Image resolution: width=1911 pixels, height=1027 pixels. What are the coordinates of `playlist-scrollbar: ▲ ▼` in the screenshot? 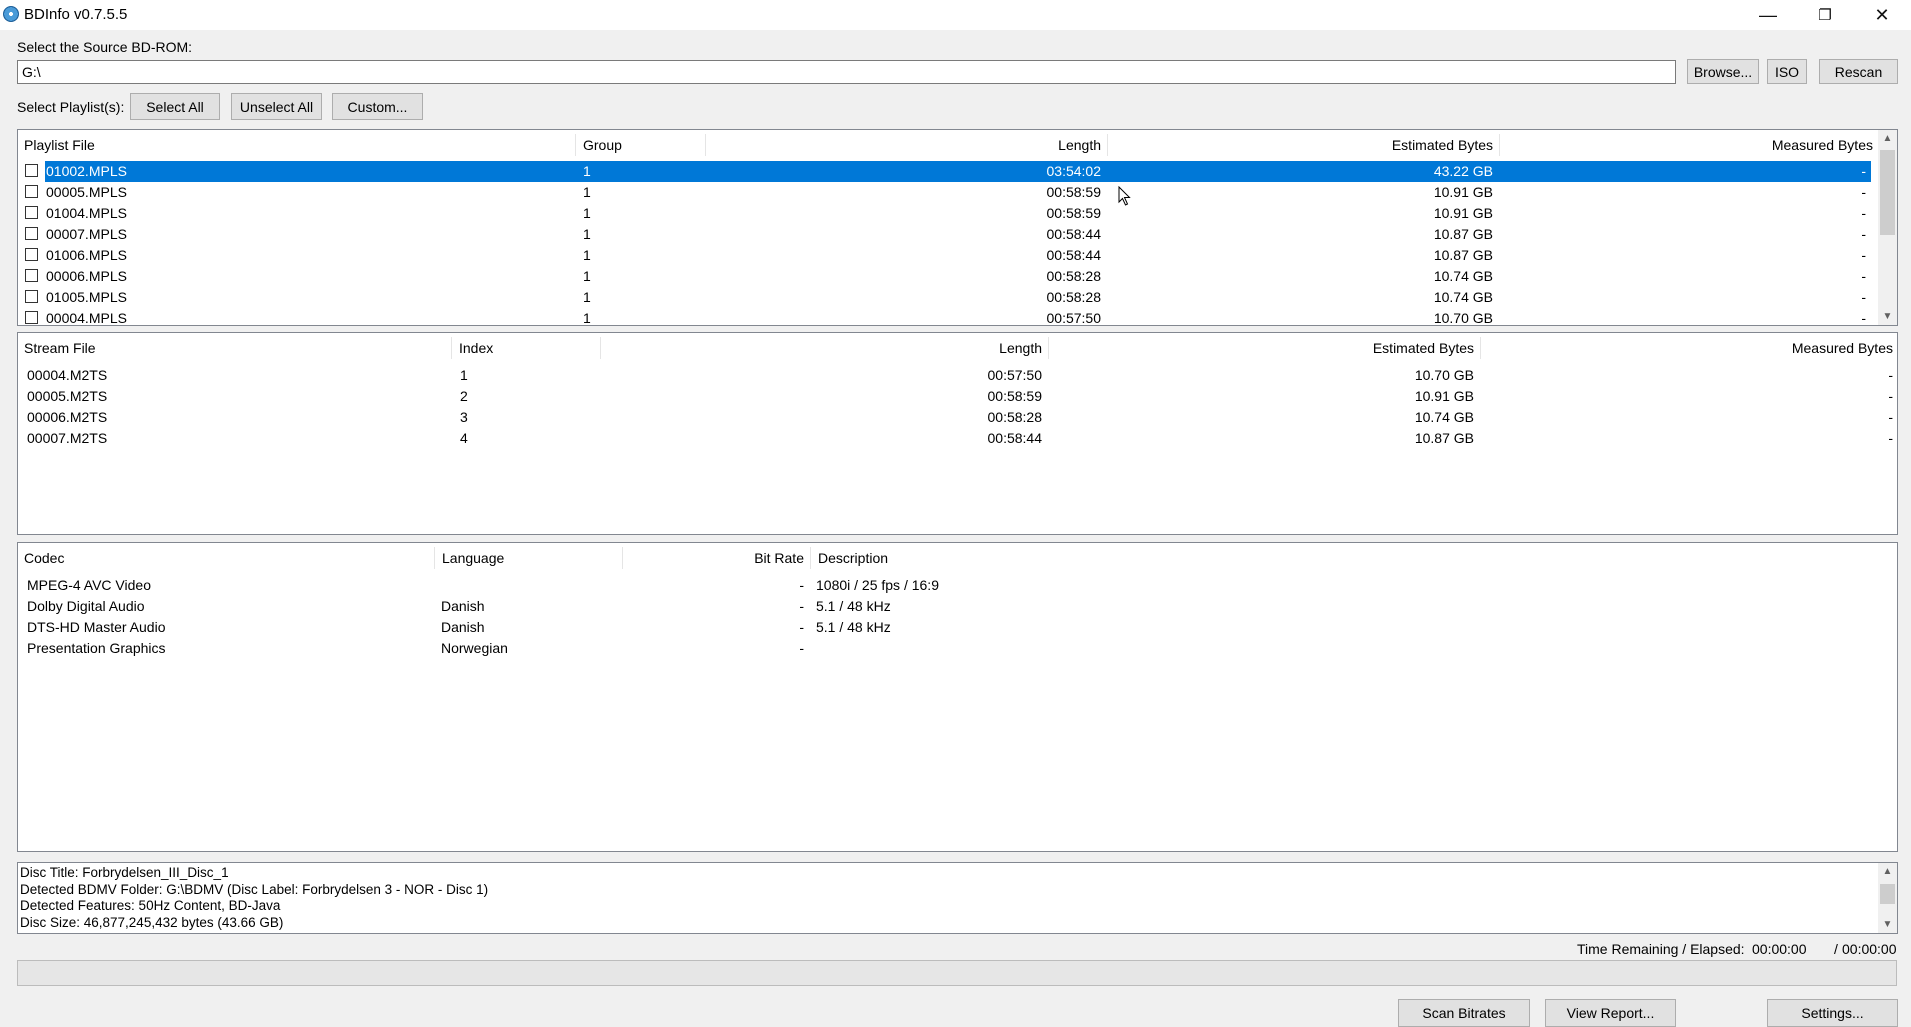 It's located at (1887, 227).